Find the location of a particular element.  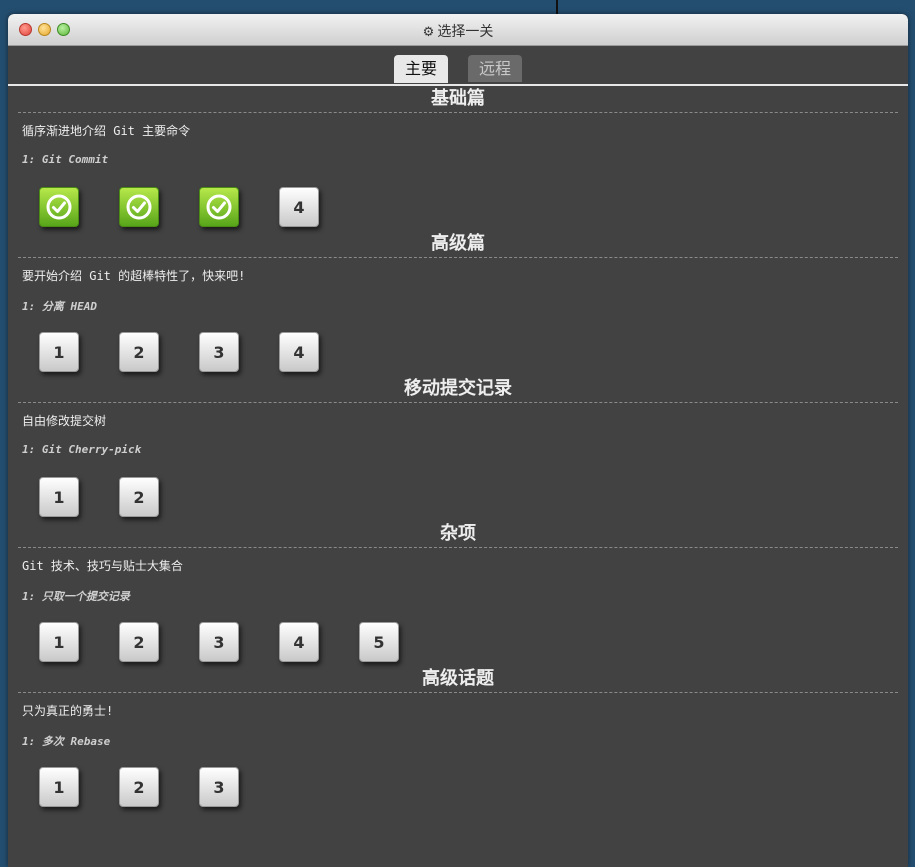

level-button-row: 1 2 3 is located at coordinates (473, 789).